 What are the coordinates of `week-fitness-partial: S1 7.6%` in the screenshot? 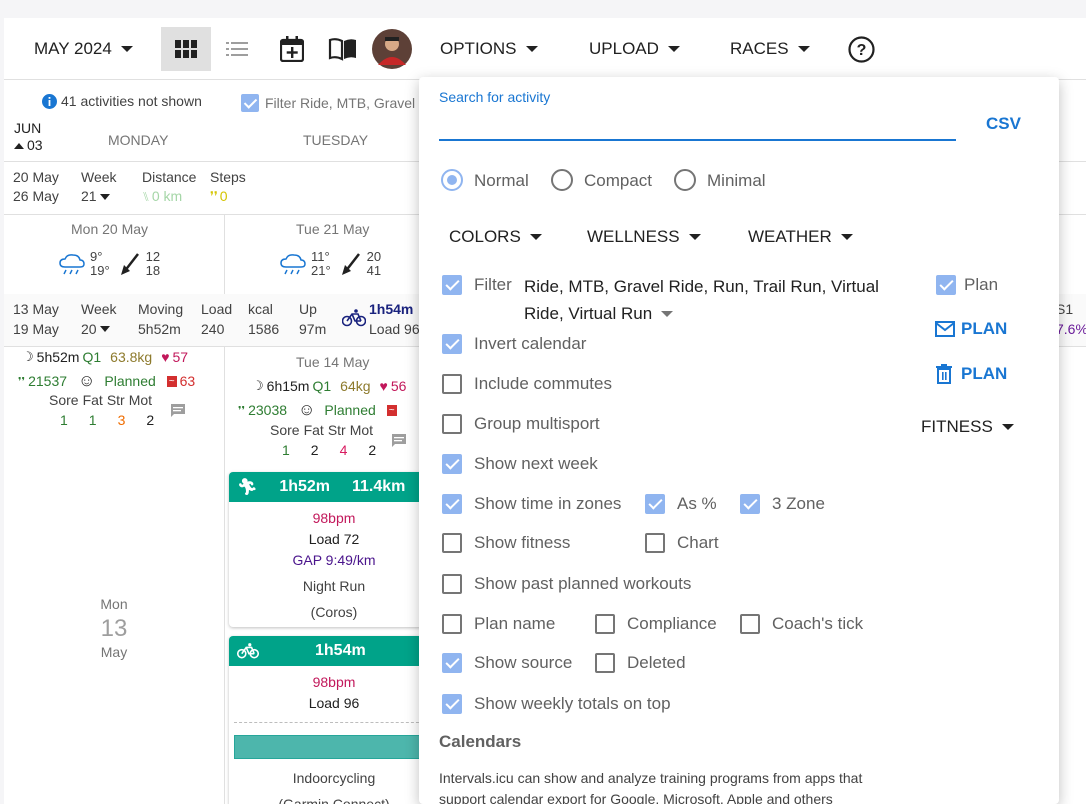 It's located at (1071, 319).